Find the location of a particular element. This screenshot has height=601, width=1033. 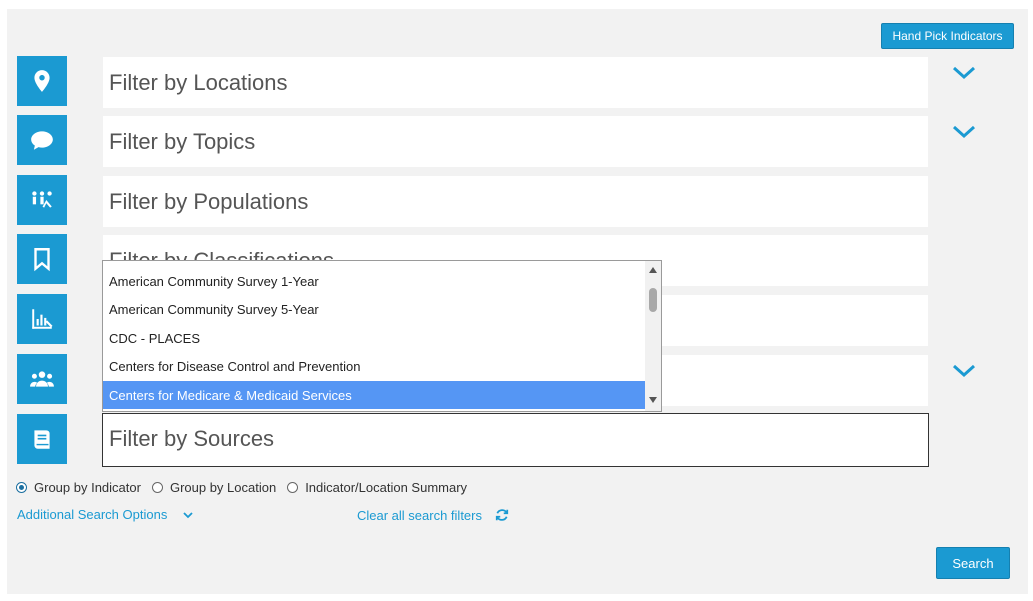

radio-group-by-location is located at coordinates (157, 487).